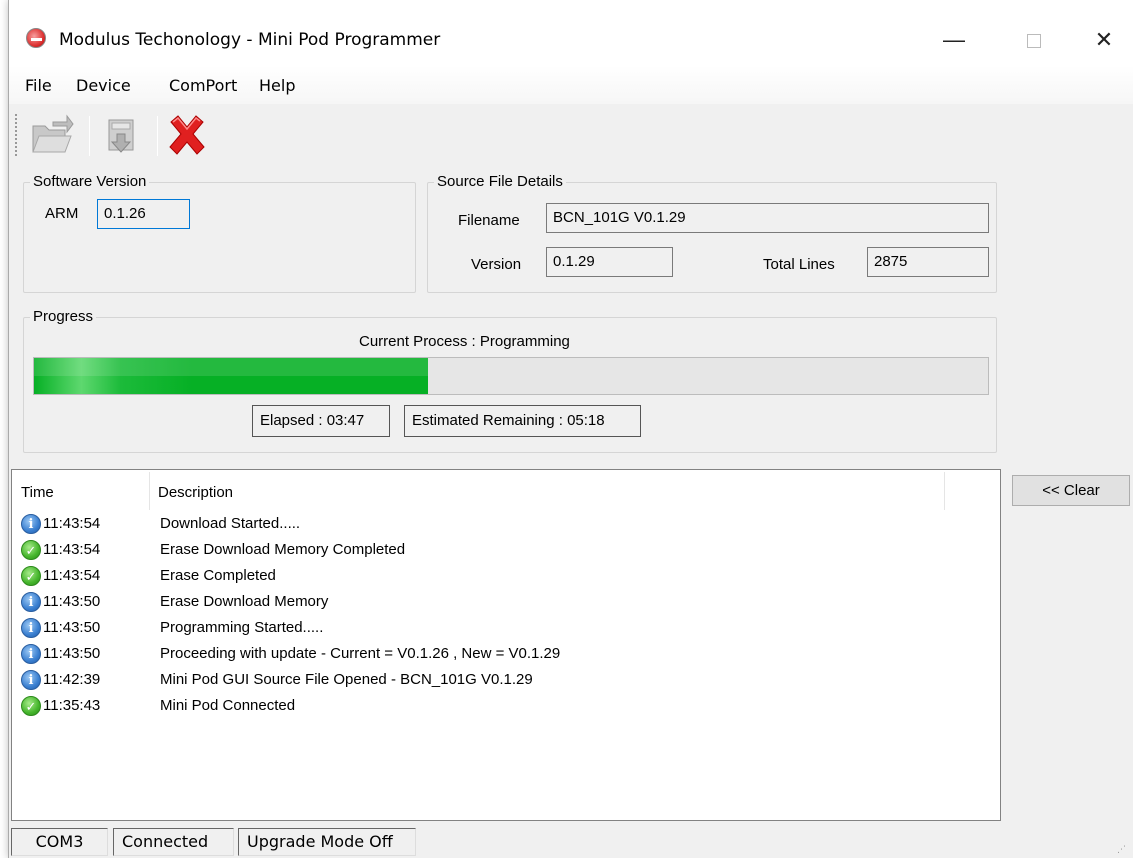  Describe the element at coordinates (767, 218) in the screenshot. I see `filename-field: BCN_101G V0.1.29` at that location.